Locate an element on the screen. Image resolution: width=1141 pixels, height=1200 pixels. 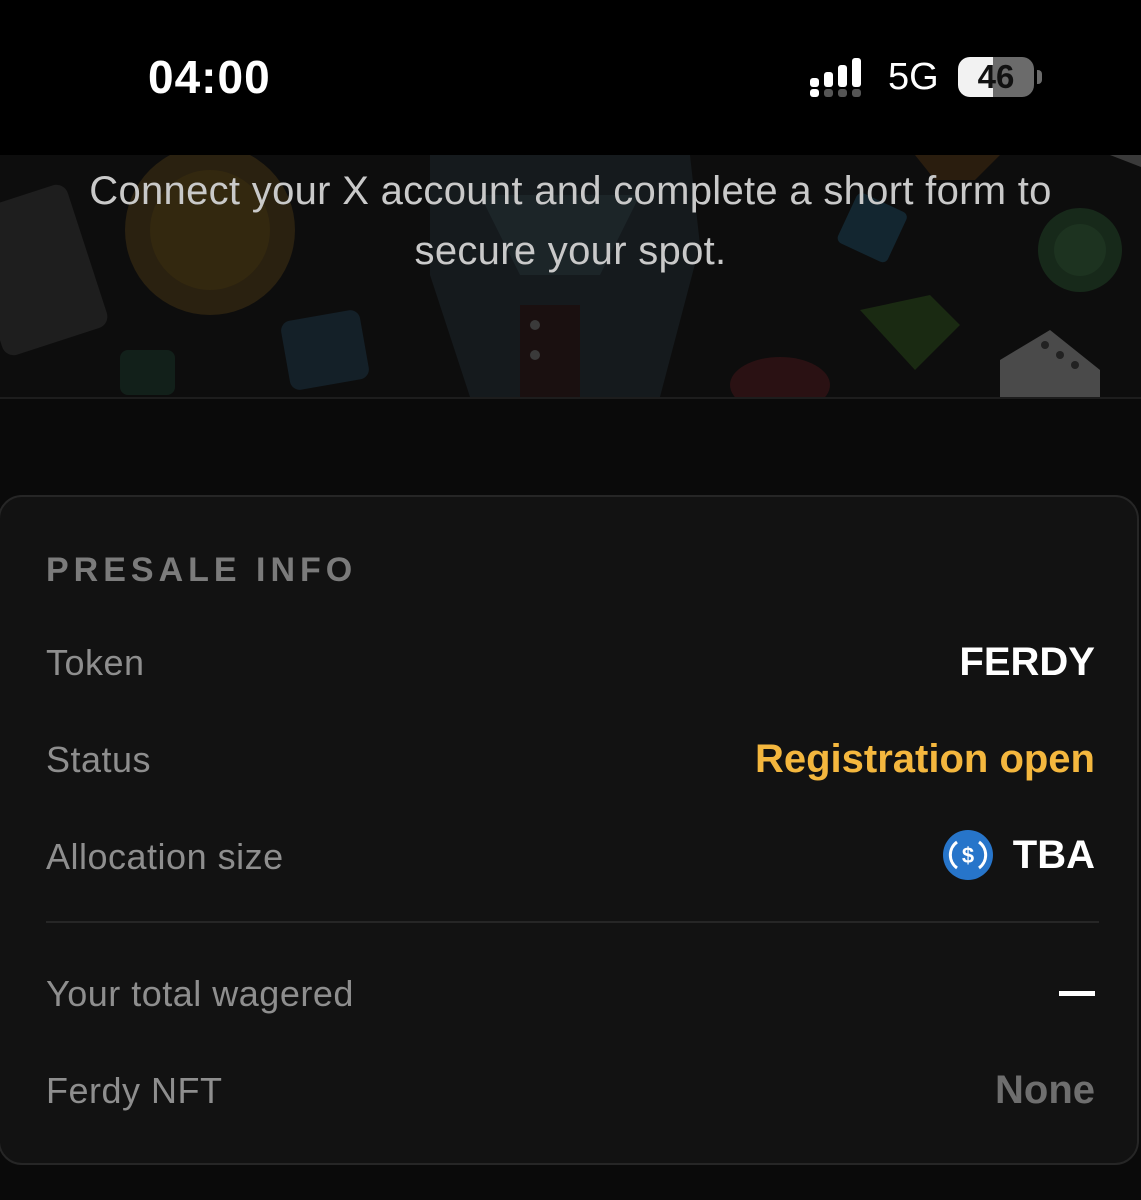
presale-info-heading: PRESALE INFO is located at coordinates (202, 570).